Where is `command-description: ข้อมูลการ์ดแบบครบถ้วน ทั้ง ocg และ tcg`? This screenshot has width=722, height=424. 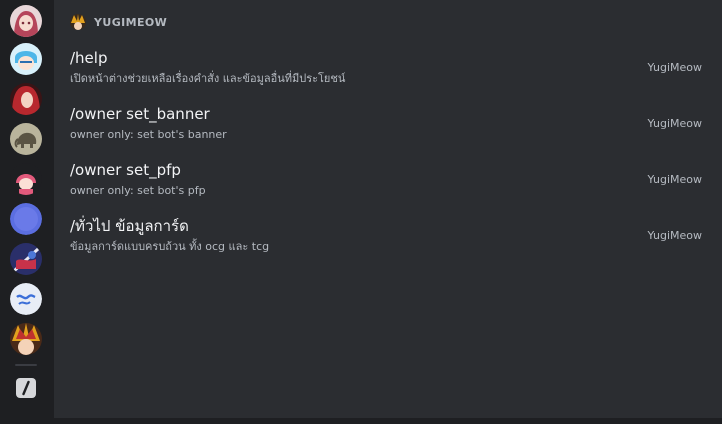
command-description: ข้อมูลการ์ดแบบครบถ้วน ทั้ง ocg และ tcg is located at coordinates (170, 246).